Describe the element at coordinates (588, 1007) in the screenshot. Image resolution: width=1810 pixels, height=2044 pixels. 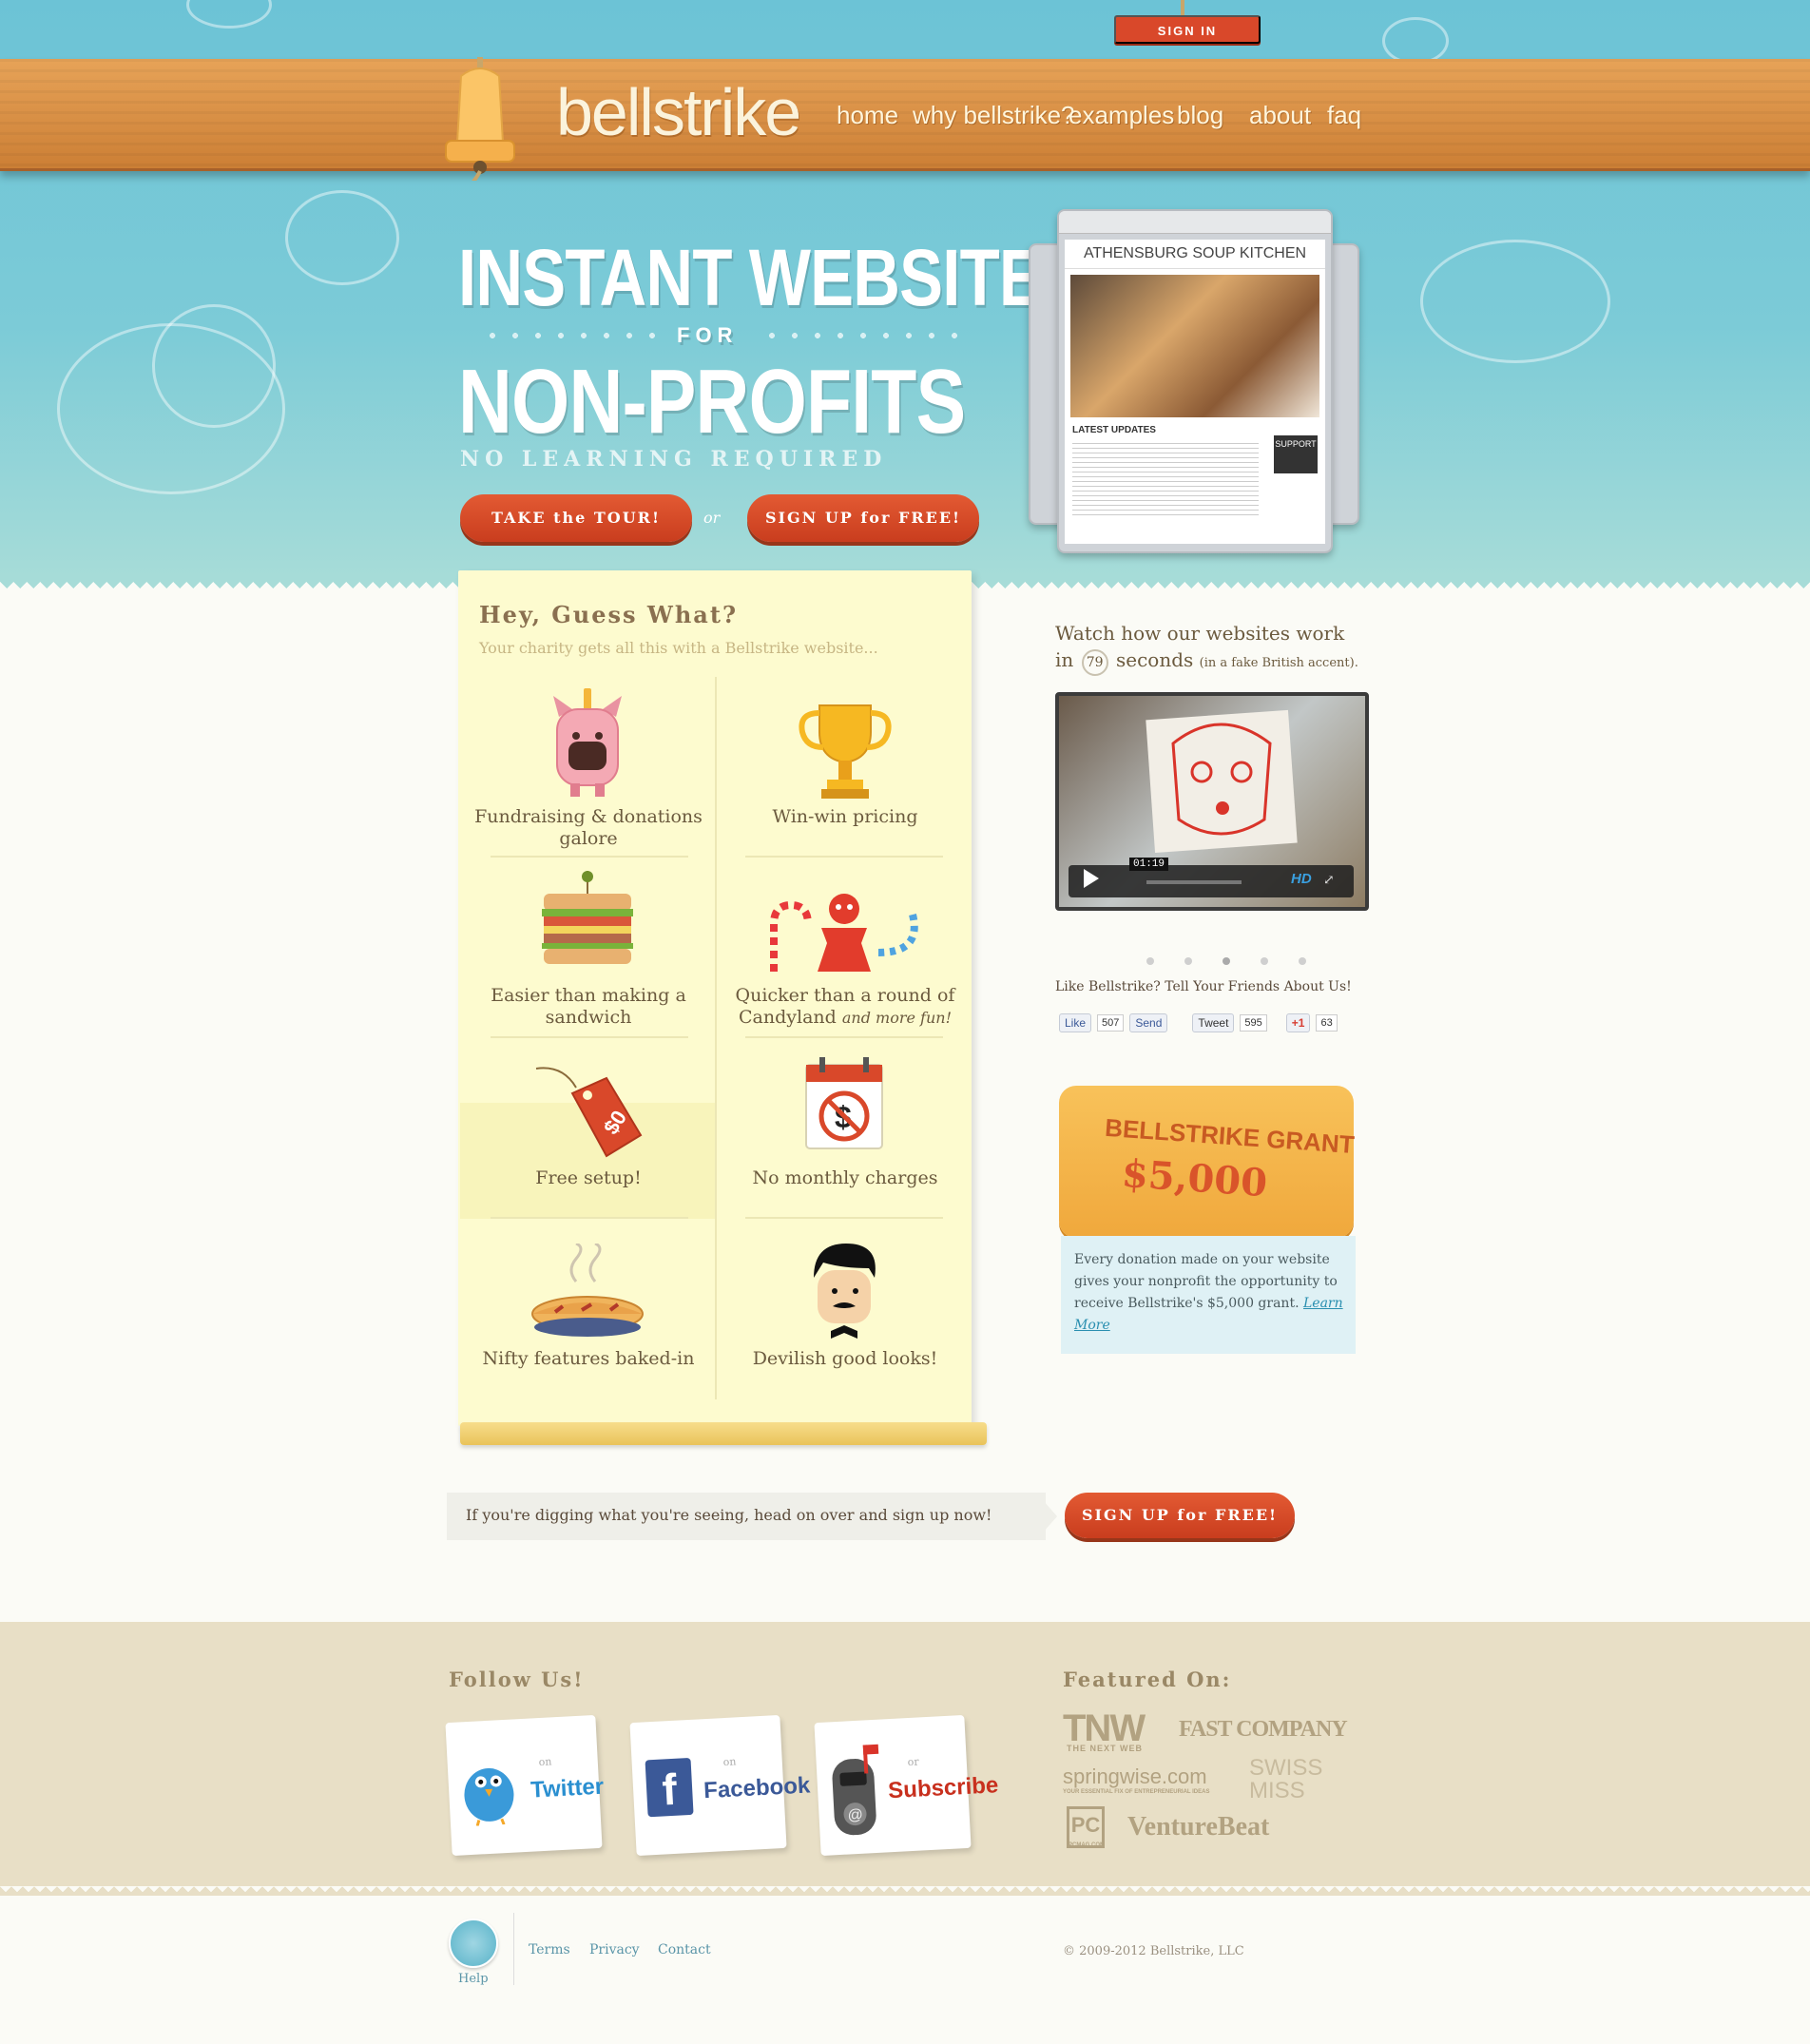
I see `feature-sandwich: Easier than making a sandwich` at that location.